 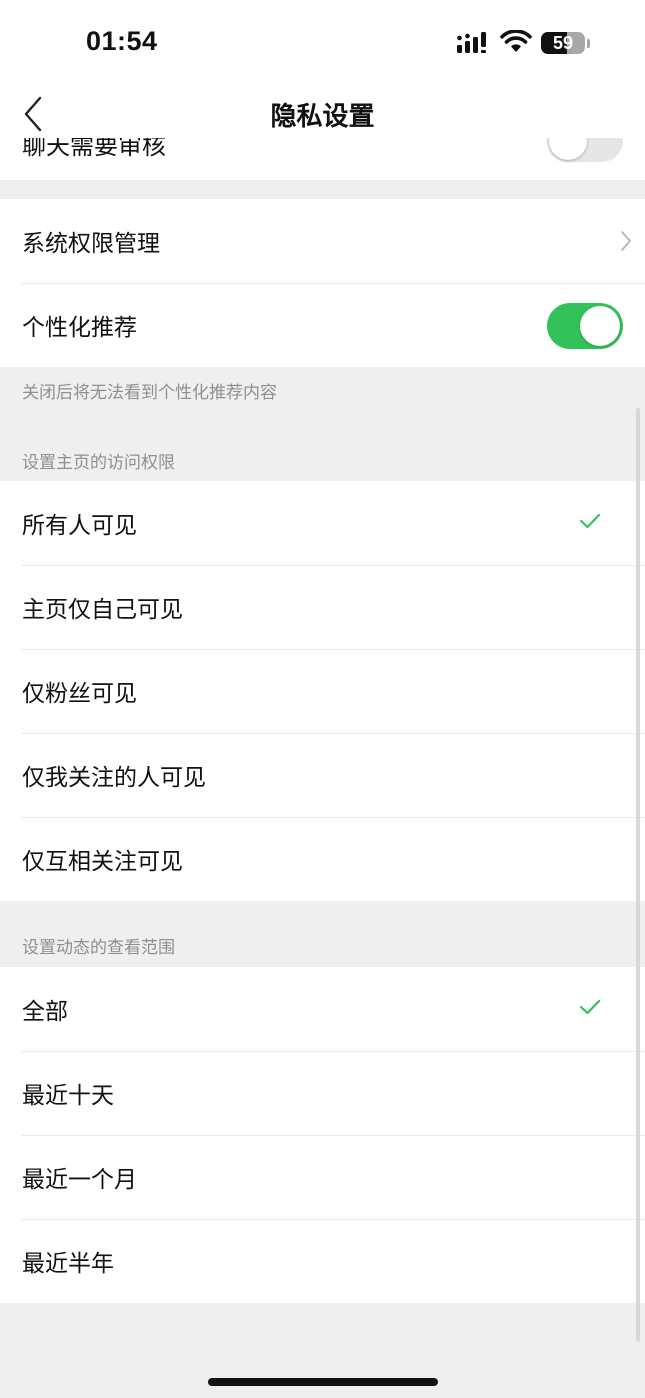 What do you see at coordinates (102, 862) in the screenshot?
I see `option-label: 仅互相关注可见` at bounding box center [102, 862].